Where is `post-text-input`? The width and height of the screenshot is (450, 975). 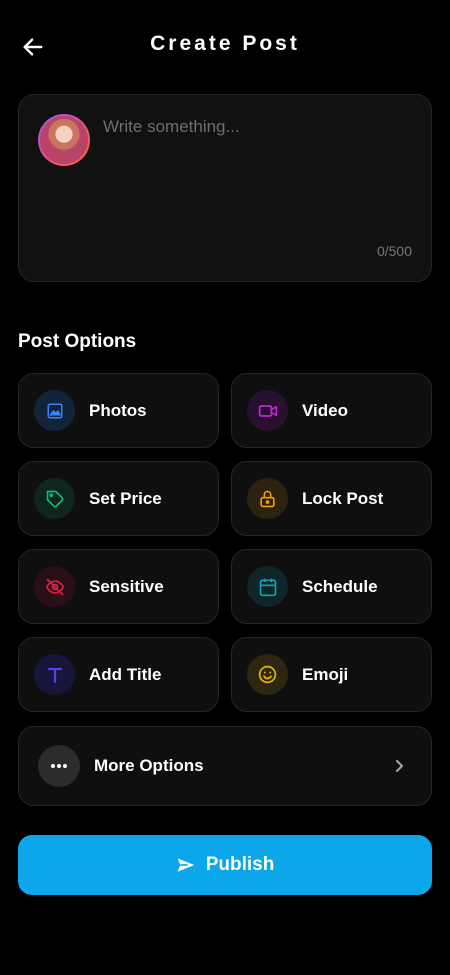 post-text-input is located at coordinates (258, 177).